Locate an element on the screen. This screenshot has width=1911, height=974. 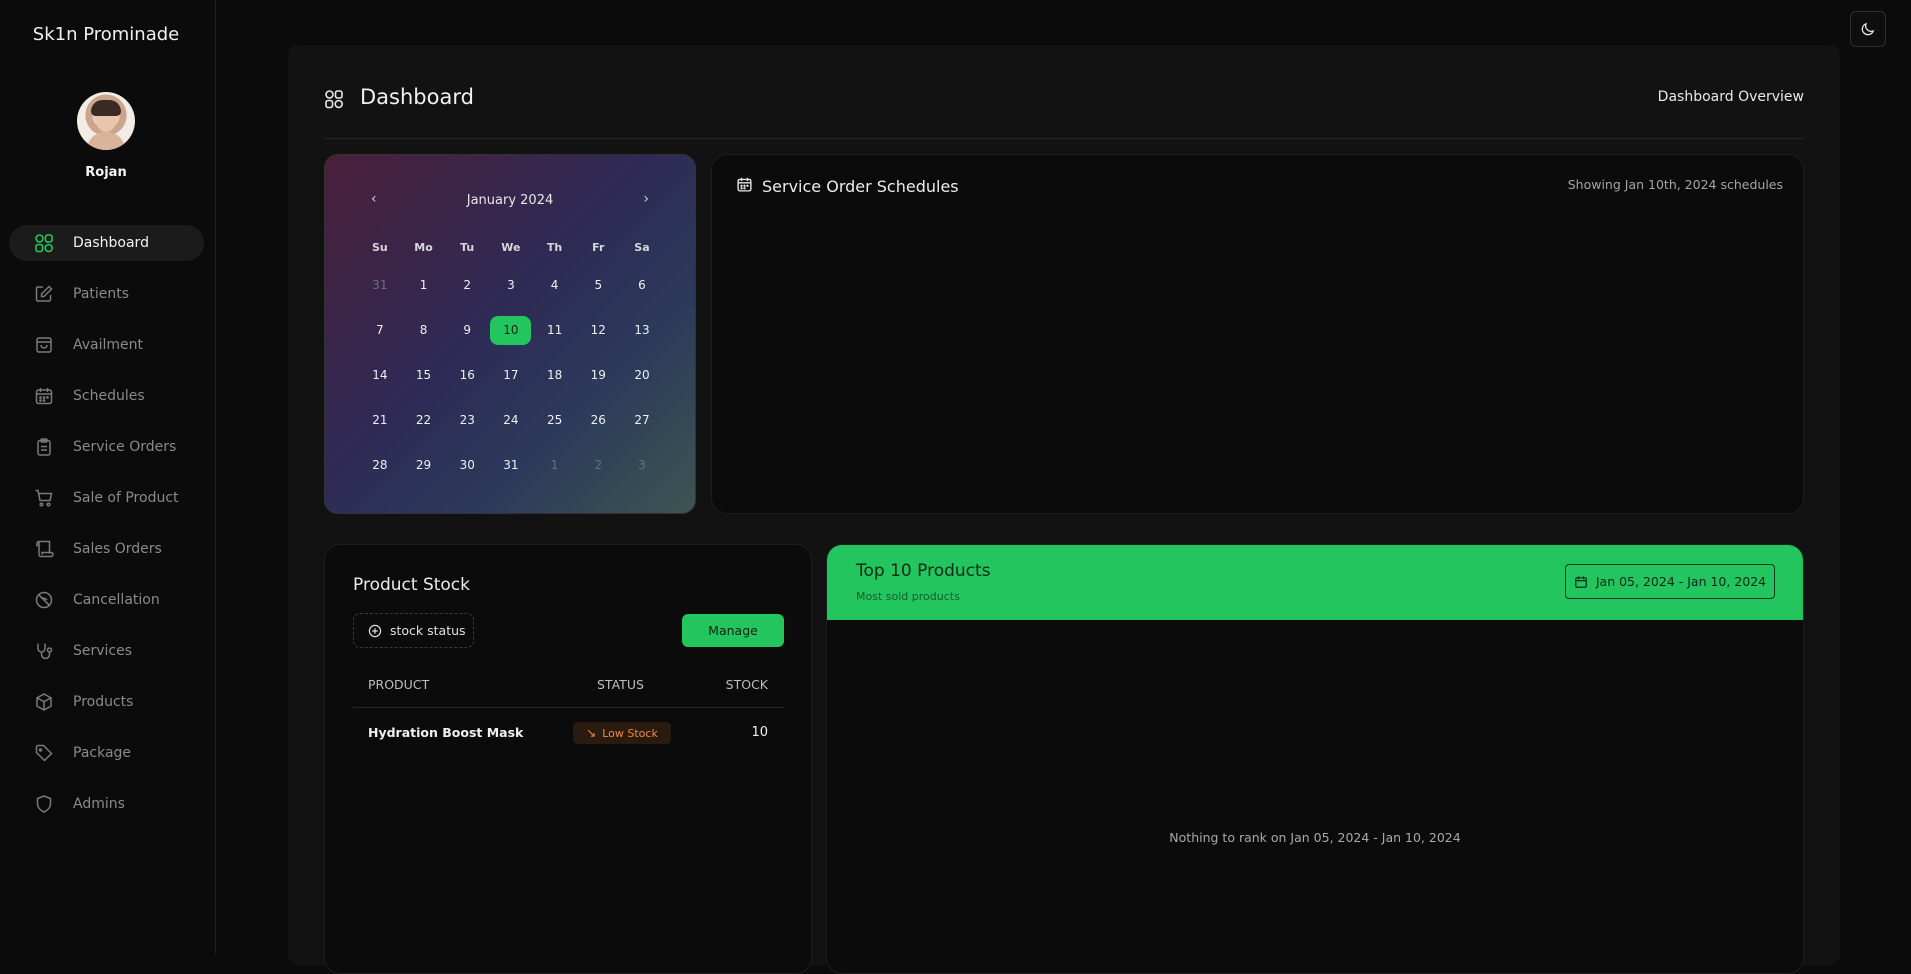
sidebar-item-label: Availment is located at coordinates (108, 345).